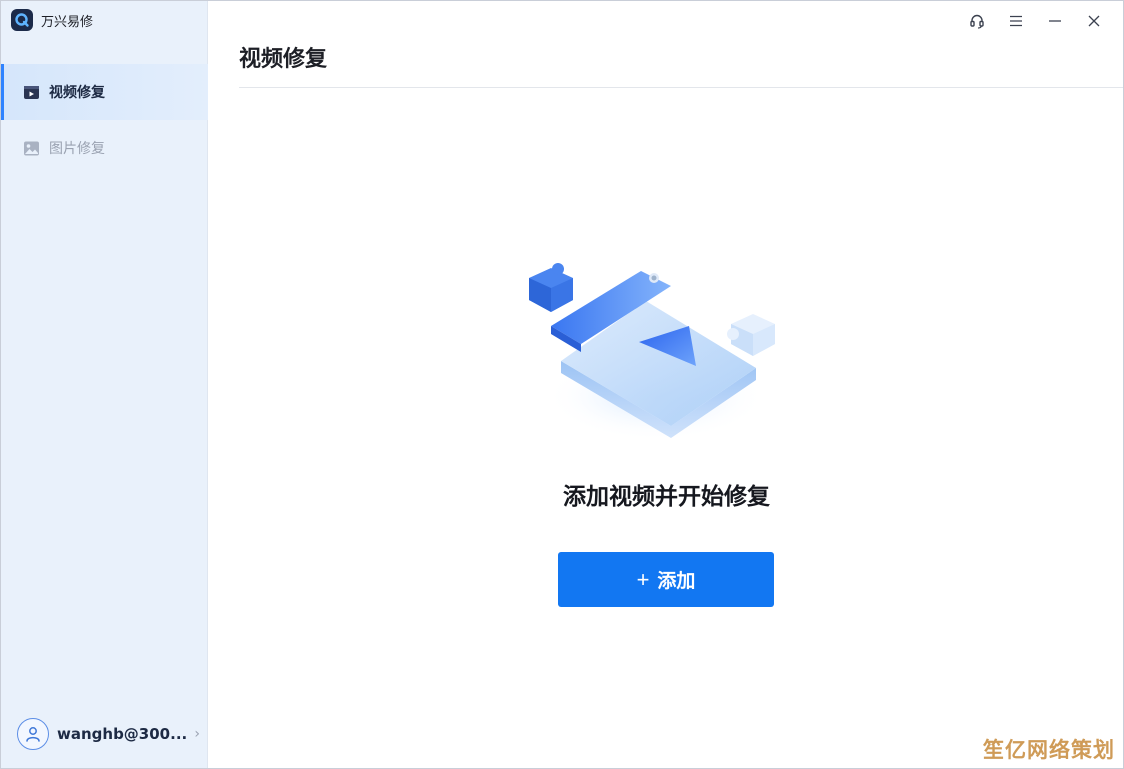  I want to click on app-name: 万兴易修, so click(67, 22).